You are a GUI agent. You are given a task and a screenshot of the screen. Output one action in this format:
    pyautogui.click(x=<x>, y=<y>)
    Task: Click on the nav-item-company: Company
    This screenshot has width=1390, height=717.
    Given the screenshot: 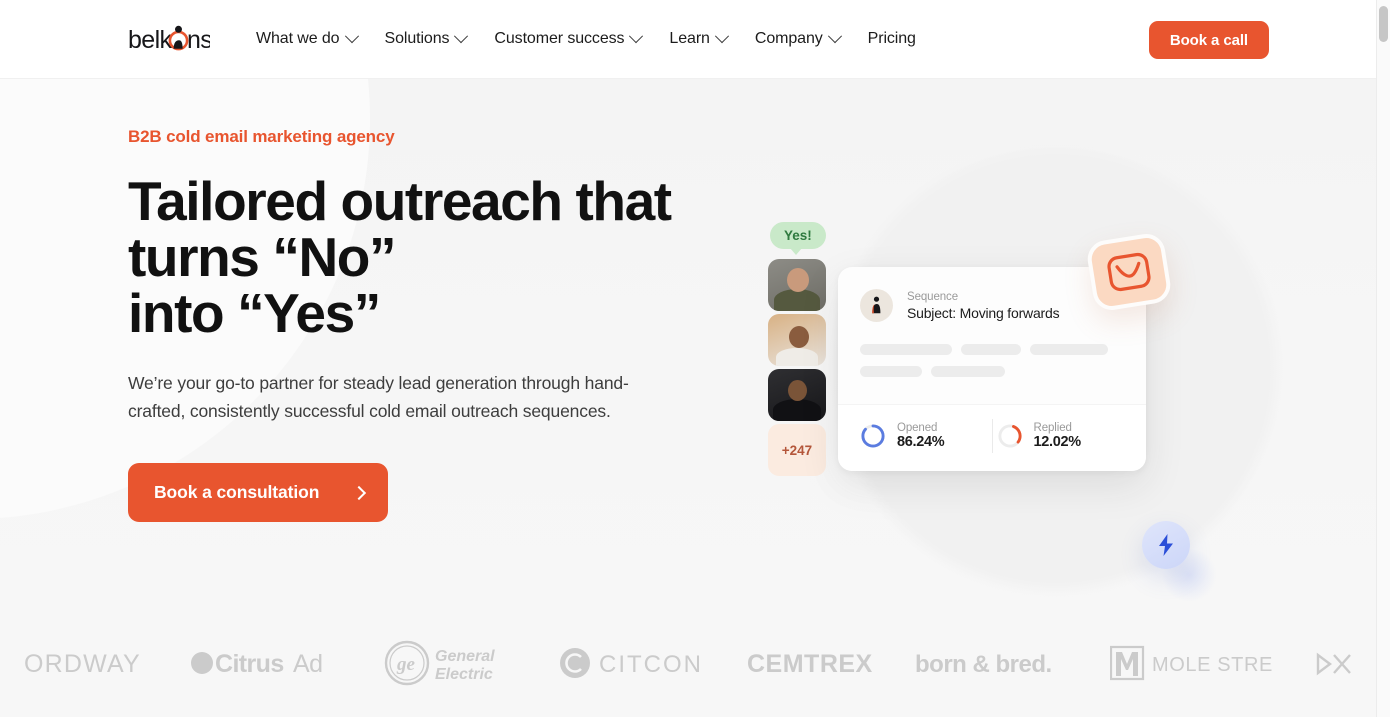 What is the action you would take?
    pyautogui.click(x=797, y=39)
    